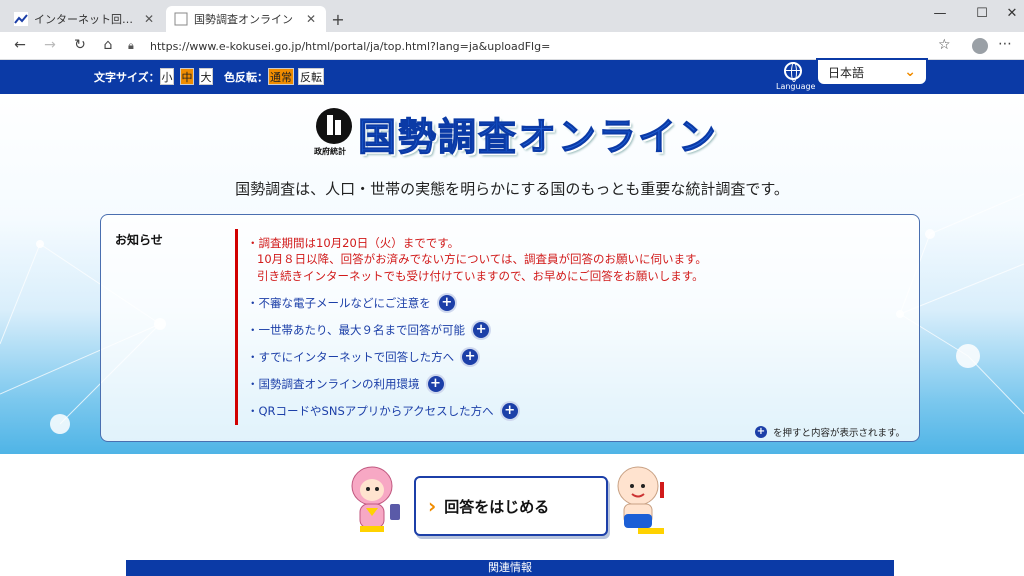 This screenshot has width=1024, height=576. I want to click on font-size-label: 文字サイズ：, so click(127, 77).